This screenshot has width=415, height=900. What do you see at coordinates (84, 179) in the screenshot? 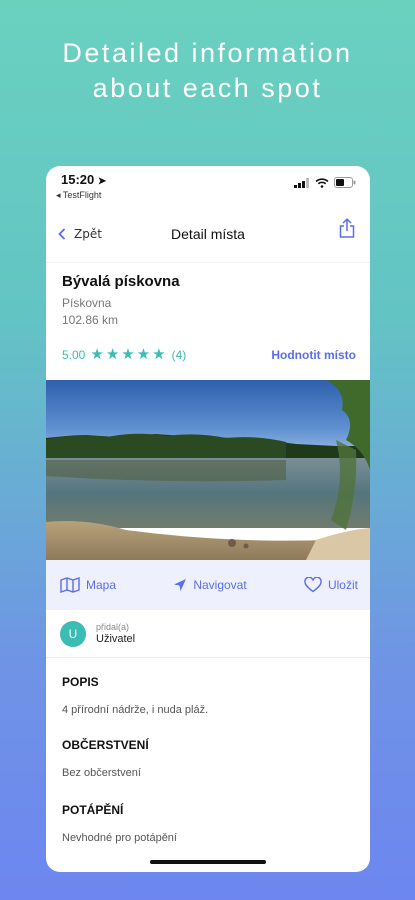
I see `status-time: 15:20 ➤` at bounding box center [84, 179].